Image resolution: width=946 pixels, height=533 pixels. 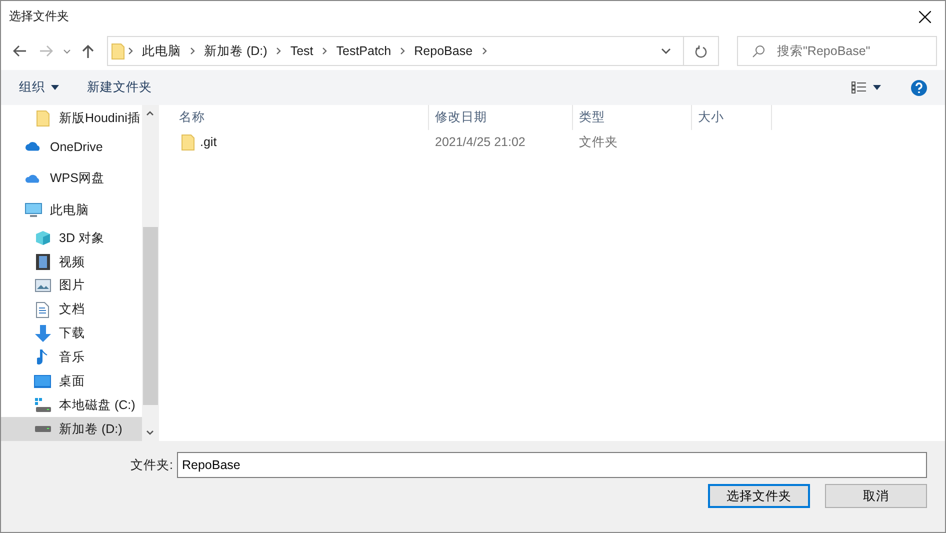 What do you see at coordinates (925, 16) in the screenshot?
I see `close-icon` at bounding box center [925, 16].